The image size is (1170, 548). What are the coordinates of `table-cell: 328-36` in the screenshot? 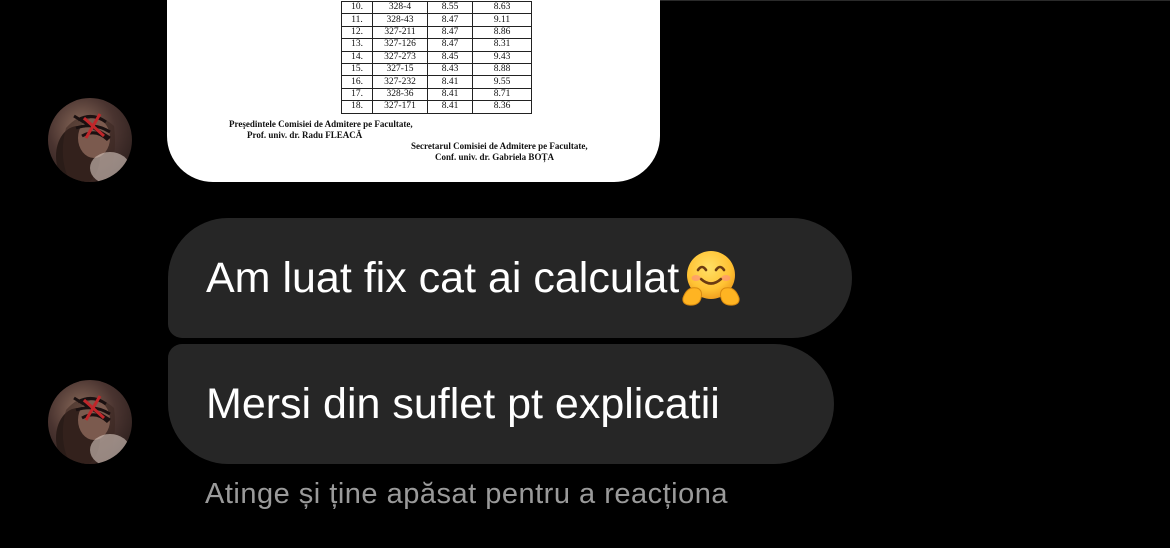 It's located at (400, 94).